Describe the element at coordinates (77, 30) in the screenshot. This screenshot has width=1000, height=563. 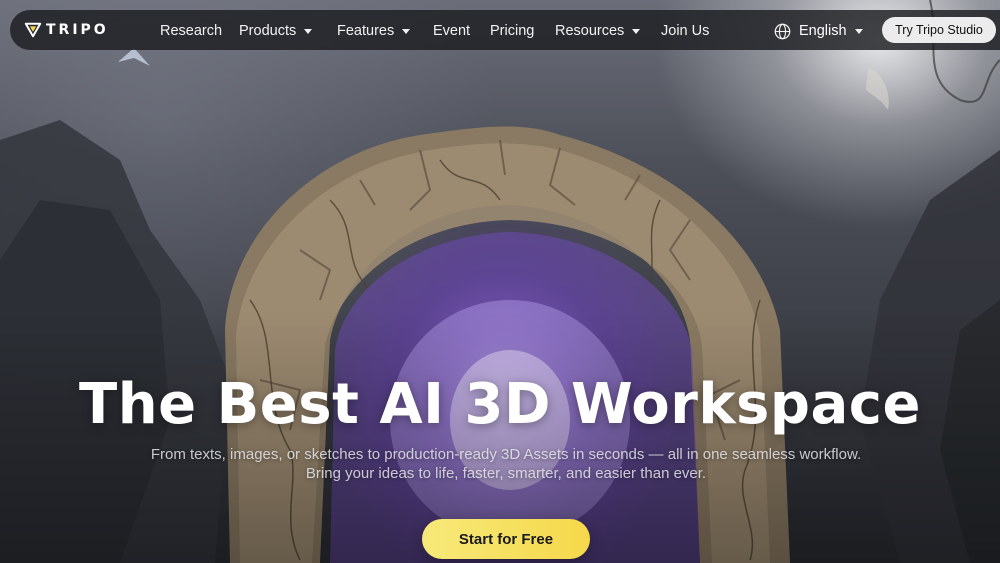
I see `brand-name: TRIPO` at that location.